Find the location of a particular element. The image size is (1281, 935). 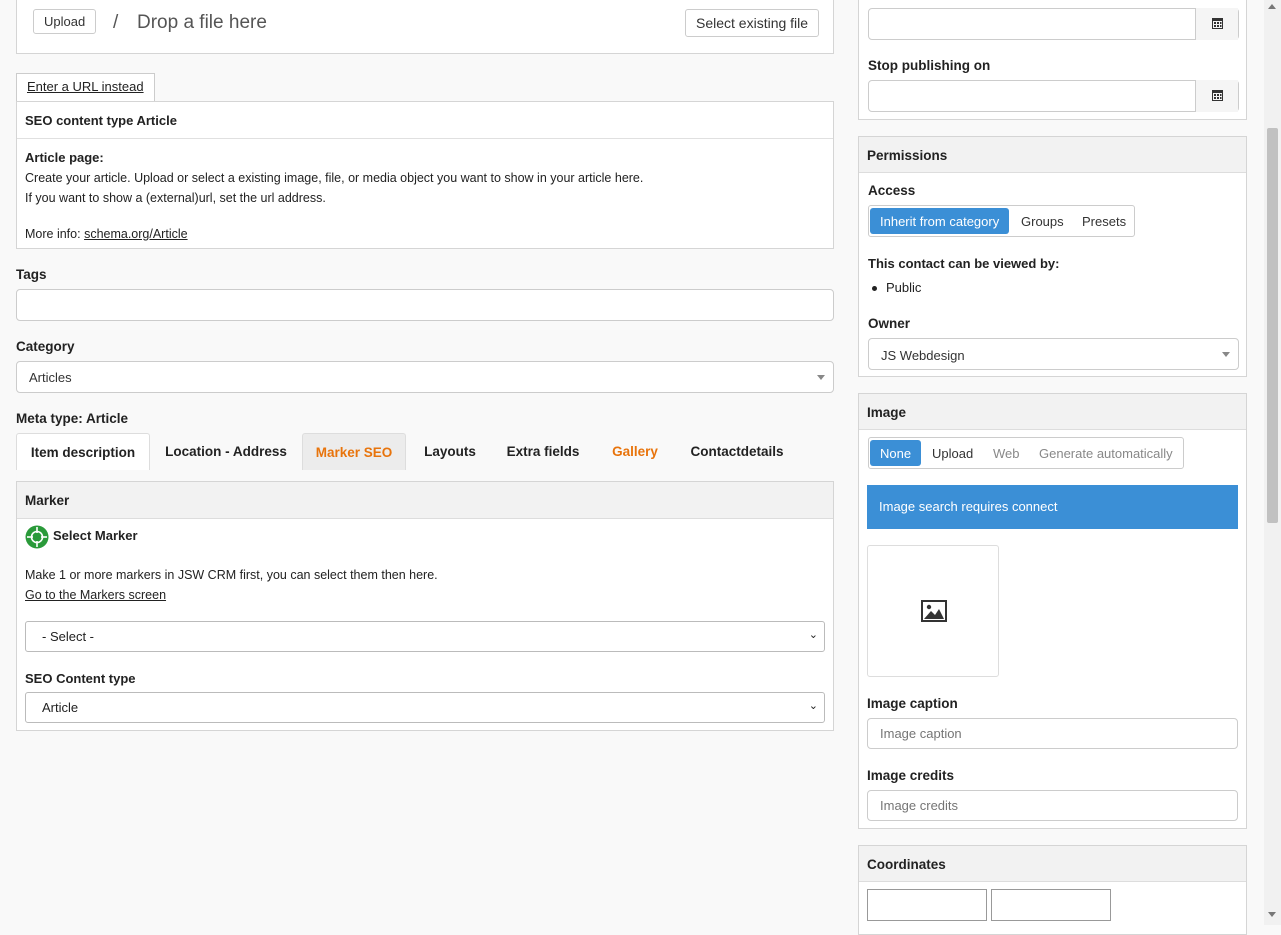

meta-type-label: Meta type: Article is located at coordinates (72, 418).